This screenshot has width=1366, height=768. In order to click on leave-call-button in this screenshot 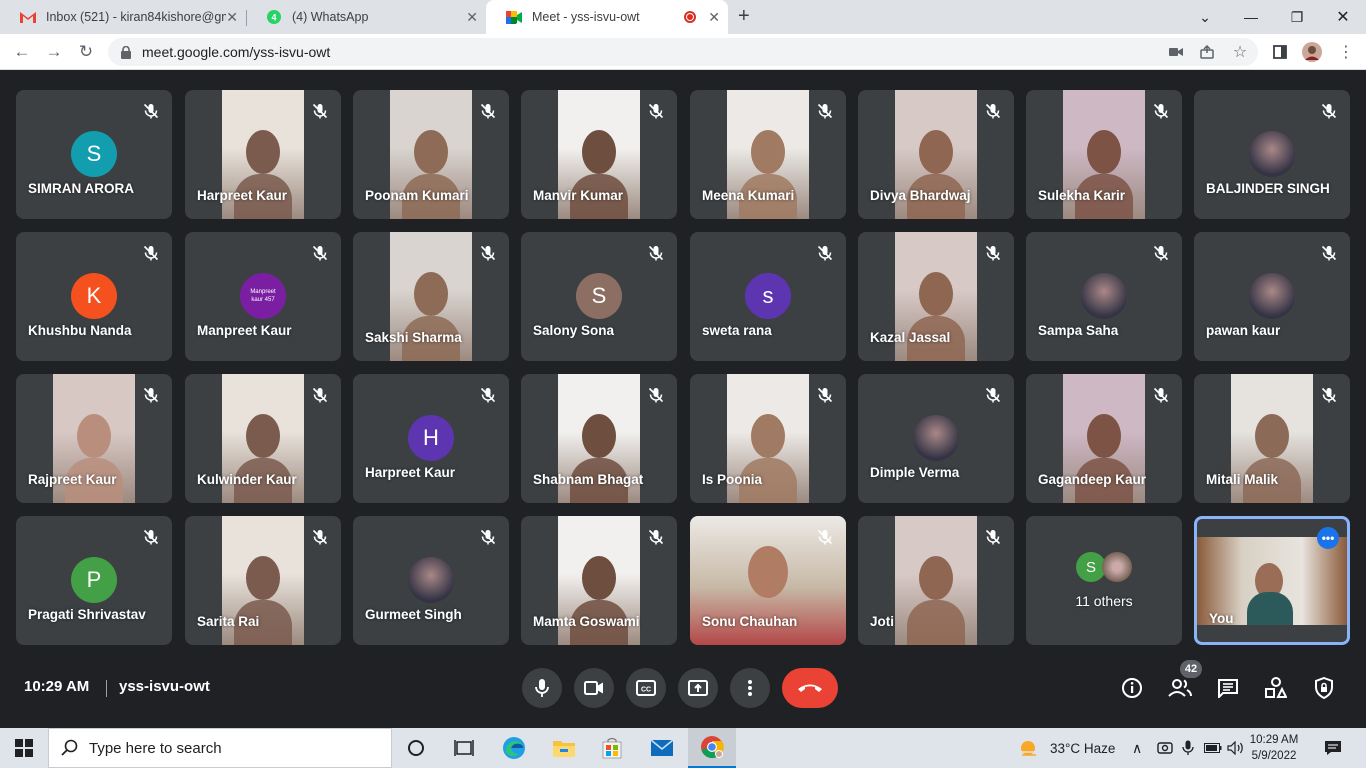, I will do `click(810, 688)`.